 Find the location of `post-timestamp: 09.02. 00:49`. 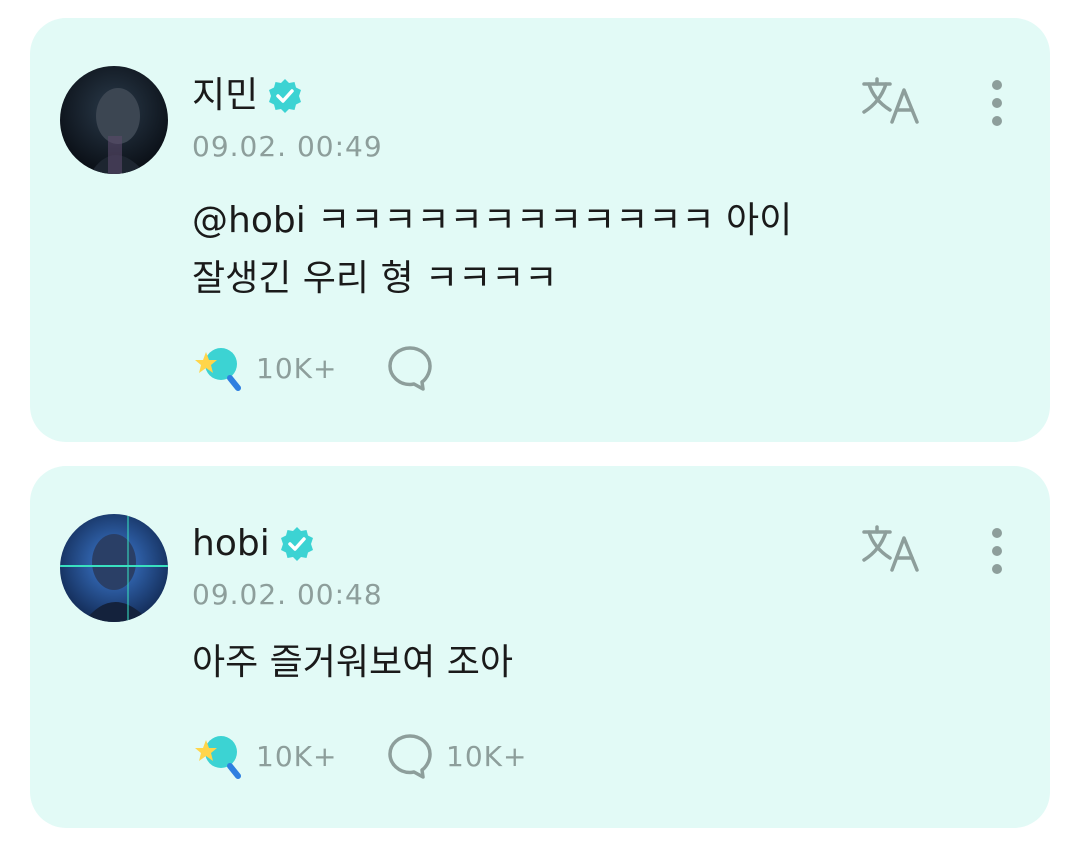

post-timestamp: 09.02. 00:49 is located at coordinates (287, 146).